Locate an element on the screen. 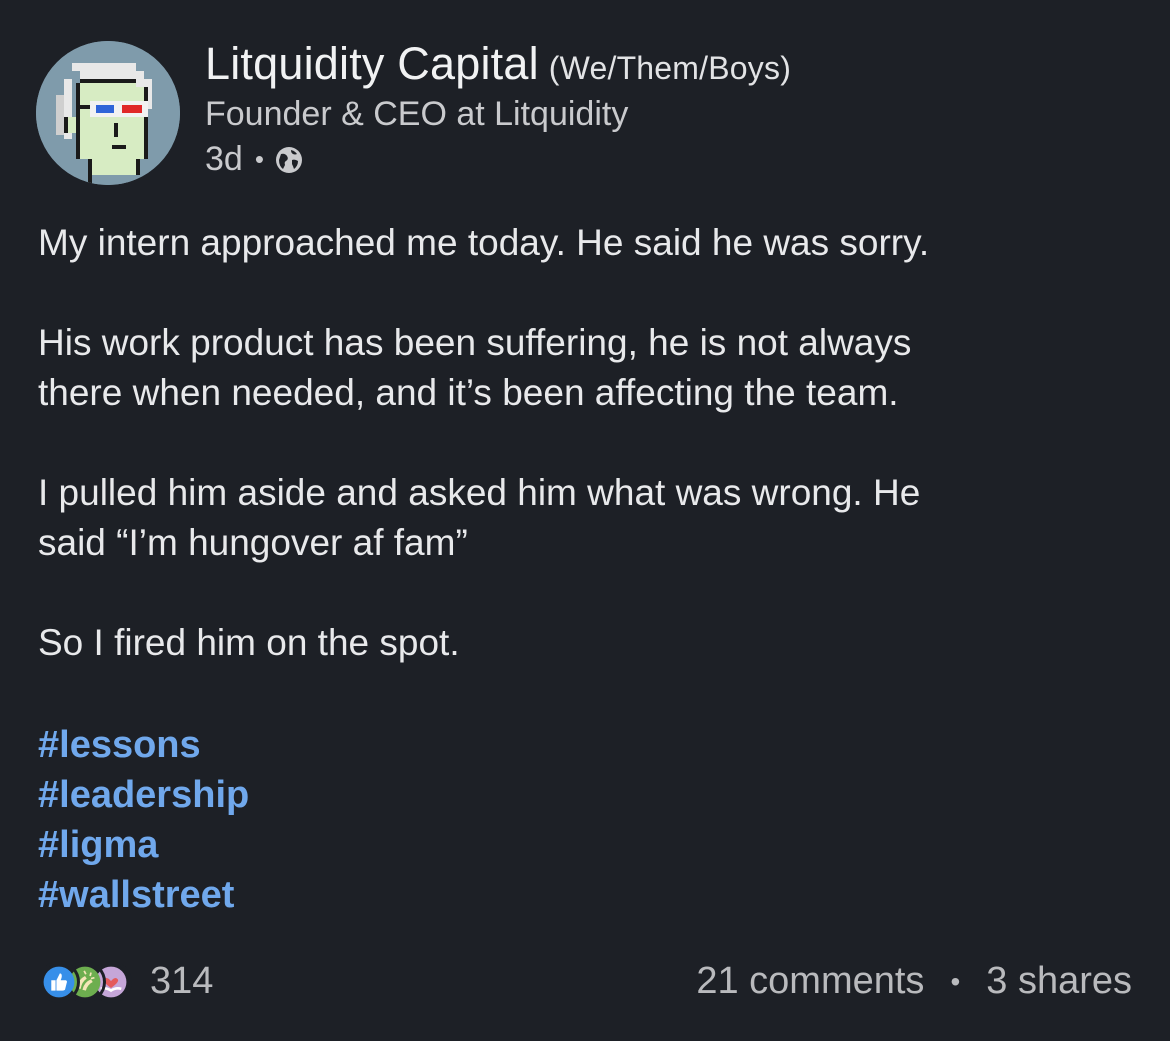 The height and width of the screenshot is (1041, 1170). post-meta: 3d • is located at coordinates (254, 159).